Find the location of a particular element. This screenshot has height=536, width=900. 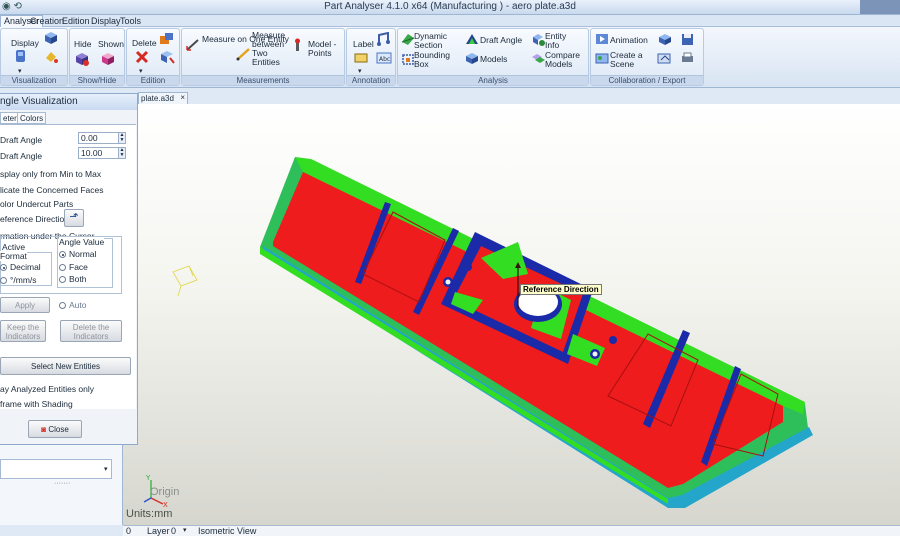

close-tab-icon: × is located at coordinates (182, 97).